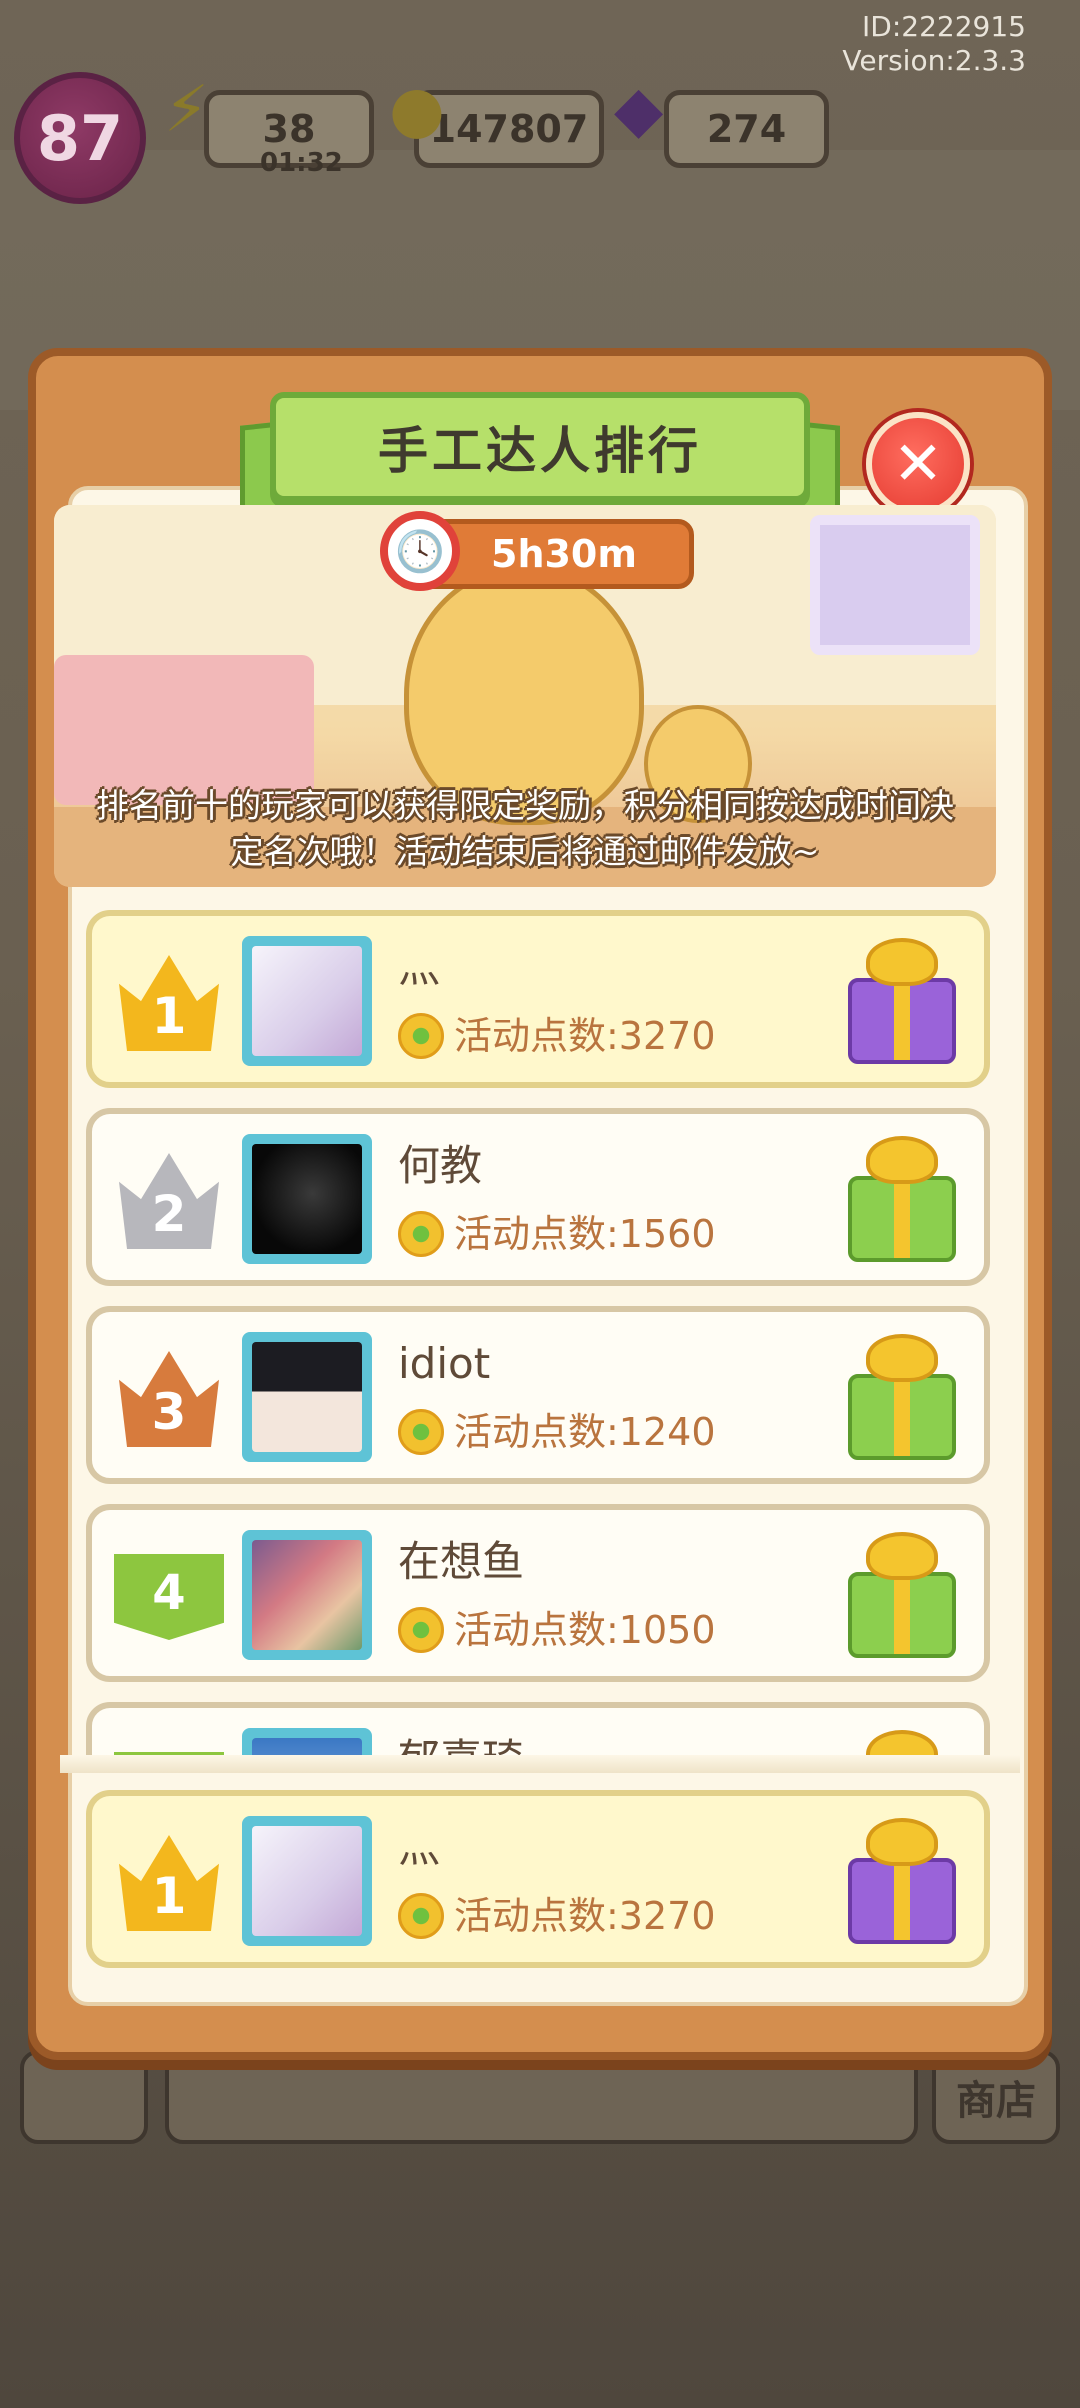  Describe the element at coordinates (186, 110) in the screenshot. I see `lightning-icon: ⚡` at that location.